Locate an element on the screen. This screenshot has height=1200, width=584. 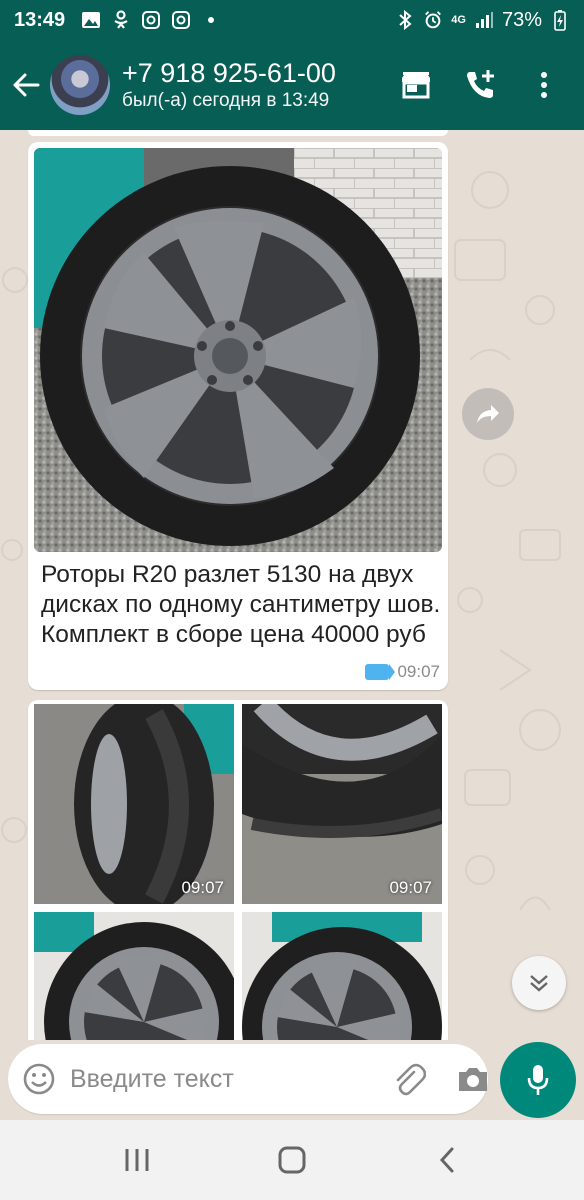
double-chevron-down-icon is located at coordinates (539, 983).